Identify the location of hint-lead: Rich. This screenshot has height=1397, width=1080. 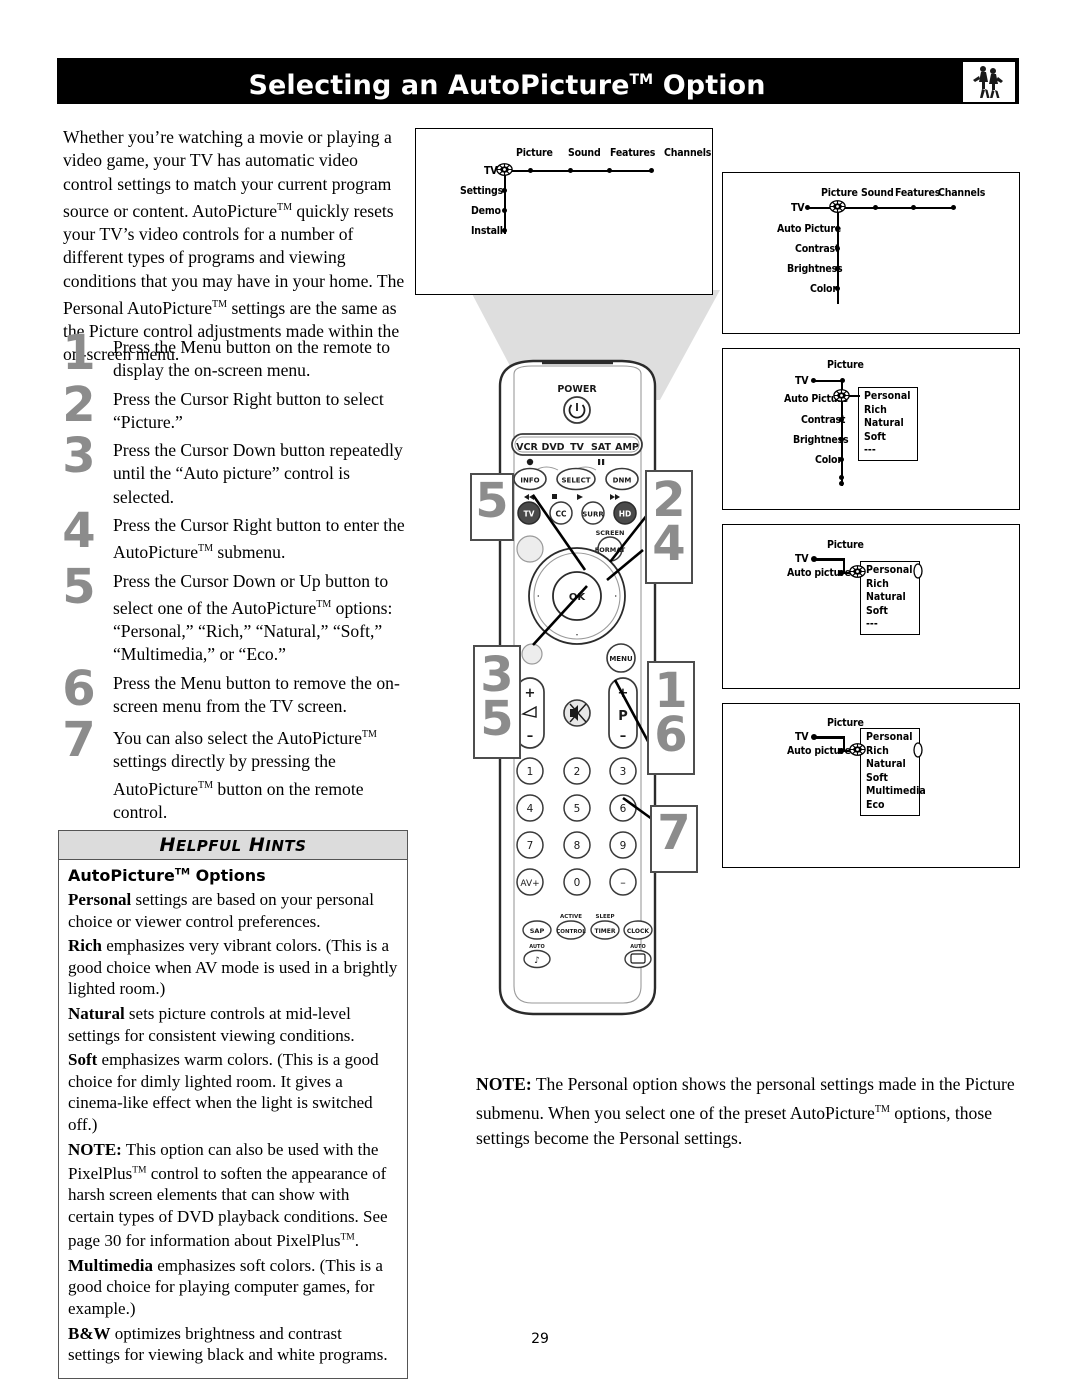
(85, 946).